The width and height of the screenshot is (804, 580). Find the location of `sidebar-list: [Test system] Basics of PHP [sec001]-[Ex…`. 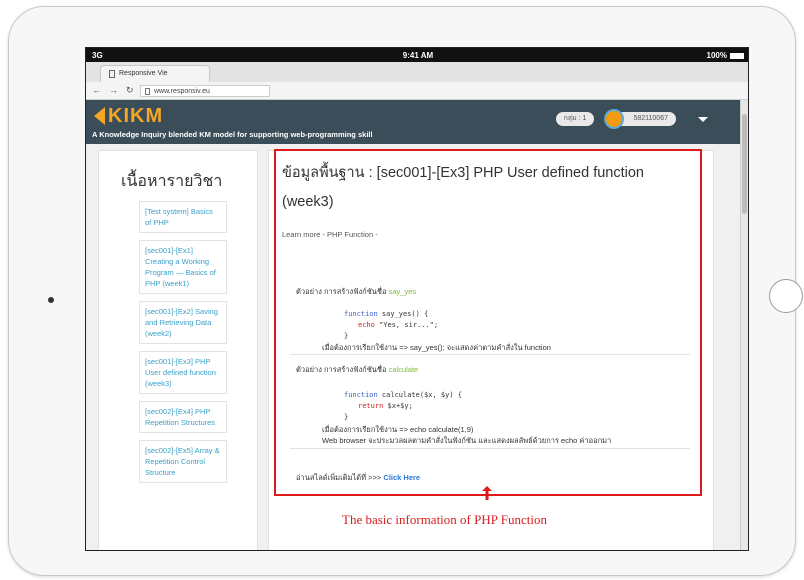

sidebar-list: [Test system] Basics of PHP [sec001]-[Ex… is located at coordinates (183, 345).